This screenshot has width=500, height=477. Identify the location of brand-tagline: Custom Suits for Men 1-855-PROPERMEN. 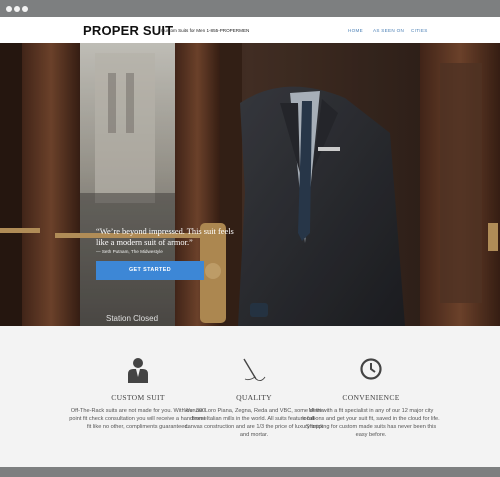
(205, 30).